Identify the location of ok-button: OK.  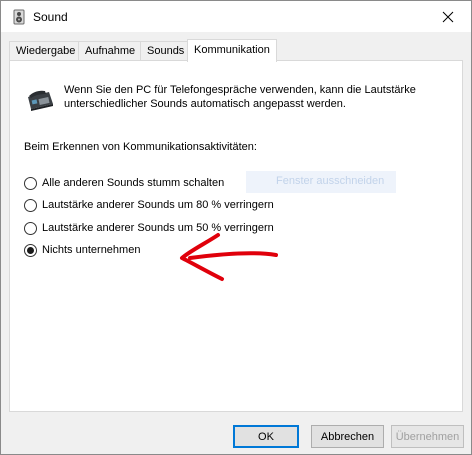
(266, 436).